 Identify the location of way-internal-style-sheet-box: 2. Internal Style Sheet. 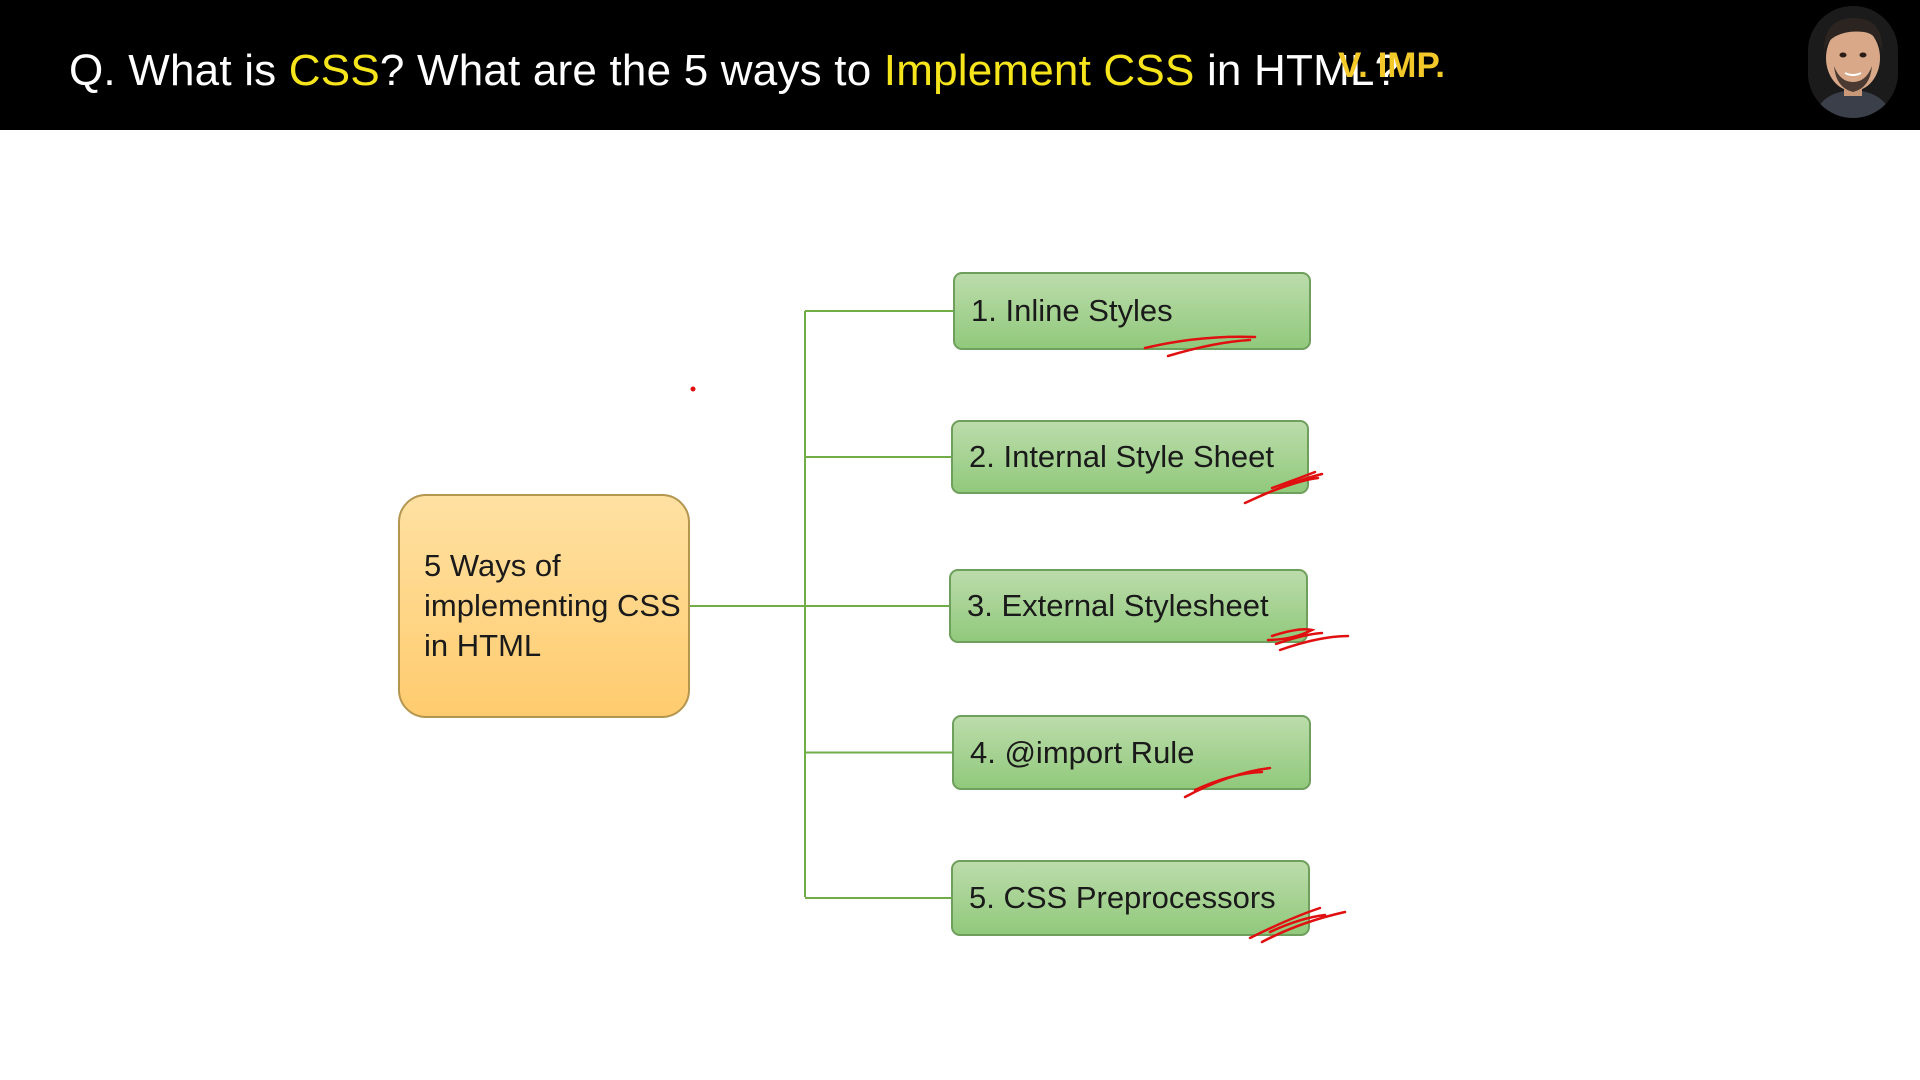
(1130, 457).